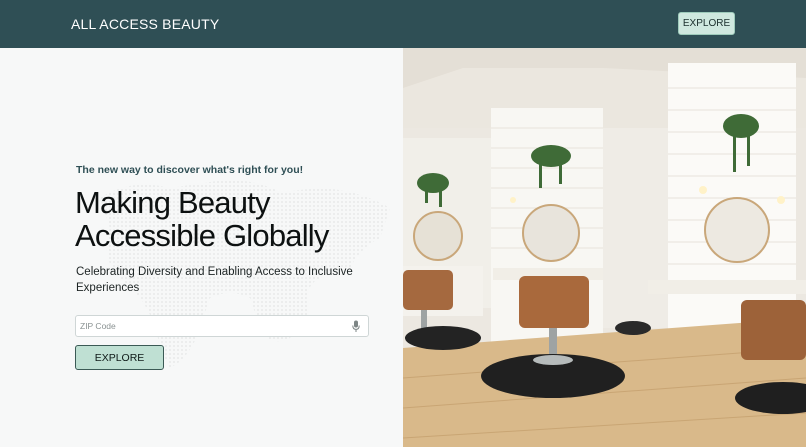  I want to click on headline-line-2: Accessible Globally, so click(202, 235).